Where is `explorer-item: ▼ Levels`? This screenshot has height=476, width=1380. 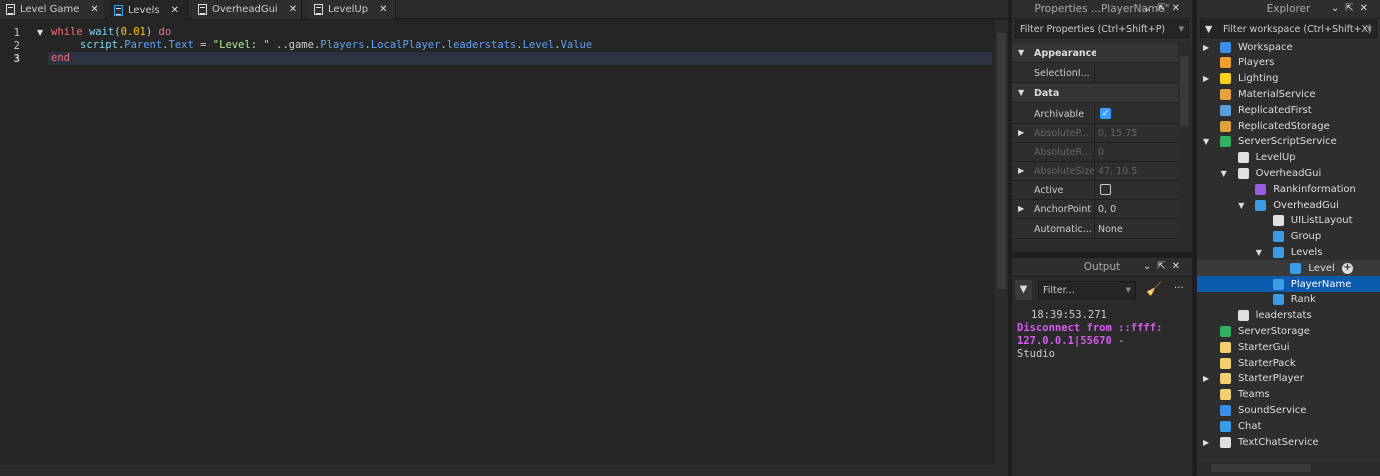 explorer-item: ▼ Levels is located at coordinates (1288, 252).